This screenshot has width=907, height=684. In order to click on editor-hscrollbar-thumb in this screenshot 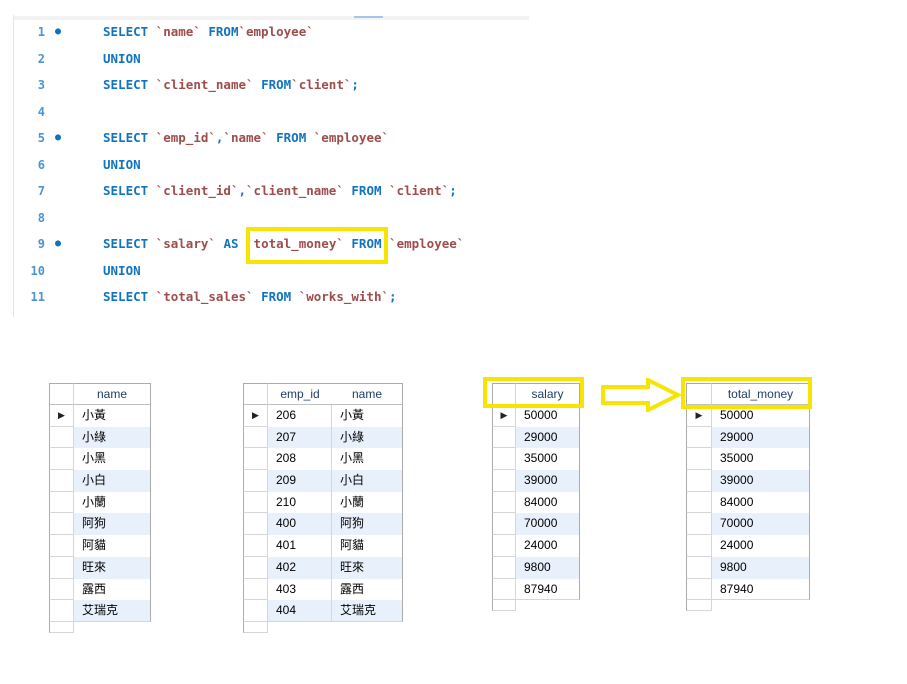, I will do `click(368, 17)`.